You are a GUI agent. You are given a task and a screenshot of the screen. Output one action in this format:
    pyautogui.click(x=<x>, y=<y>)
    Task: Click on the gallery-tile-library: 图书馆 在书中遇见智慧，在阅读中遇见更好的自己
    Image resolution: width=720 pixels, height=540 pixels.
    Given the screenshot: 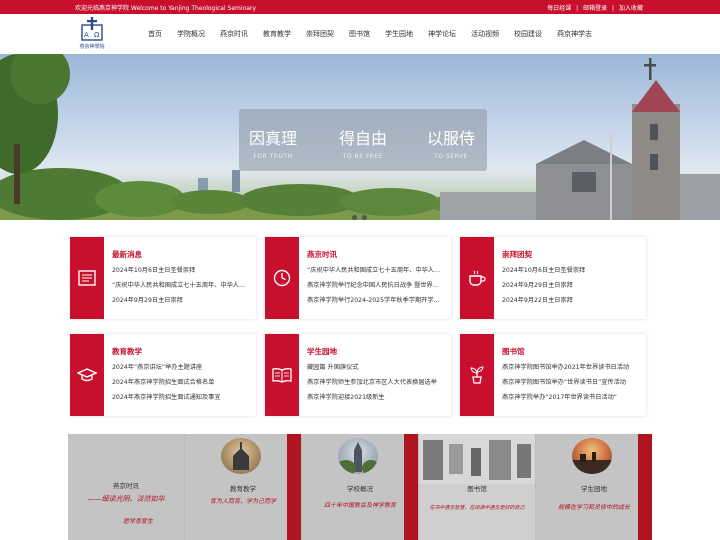 What is the action you would take?
    pyautogui.click(x=477, y=487)
    